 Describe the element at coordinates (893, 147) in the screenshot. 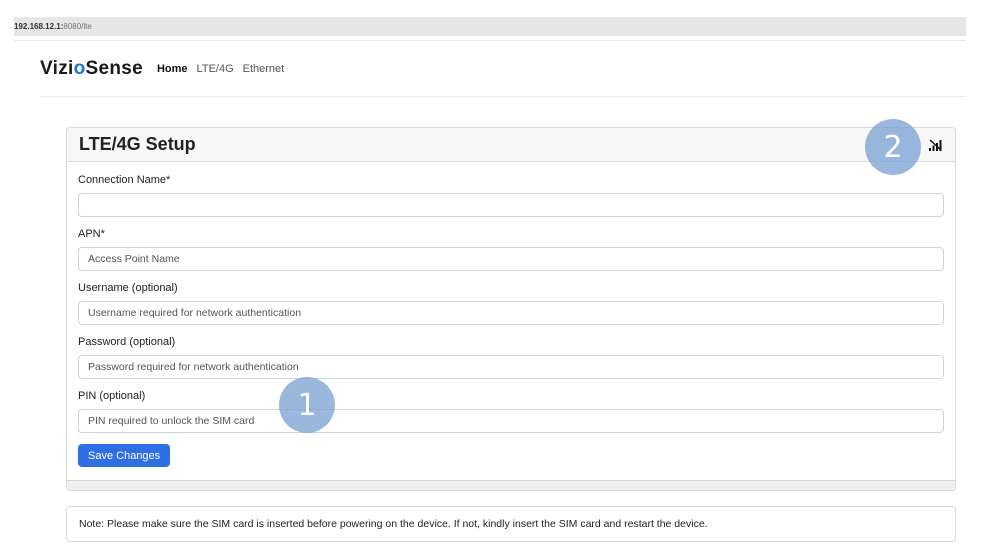

I see `annotation-marker-2: 2` at that location.